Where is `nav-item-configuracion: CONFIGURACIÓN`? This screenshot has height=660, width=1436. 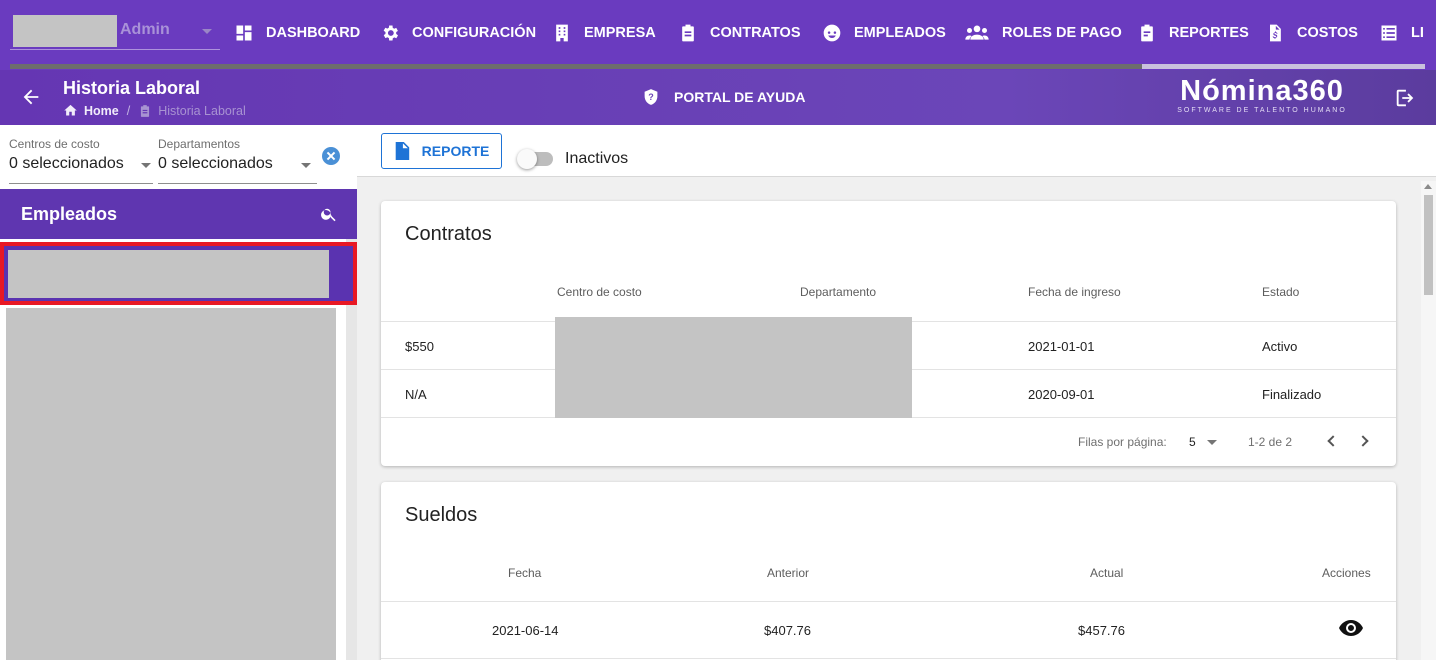
nav-item-configuracion: CONFIGURACIÓN is located at coordinates (466, 33).